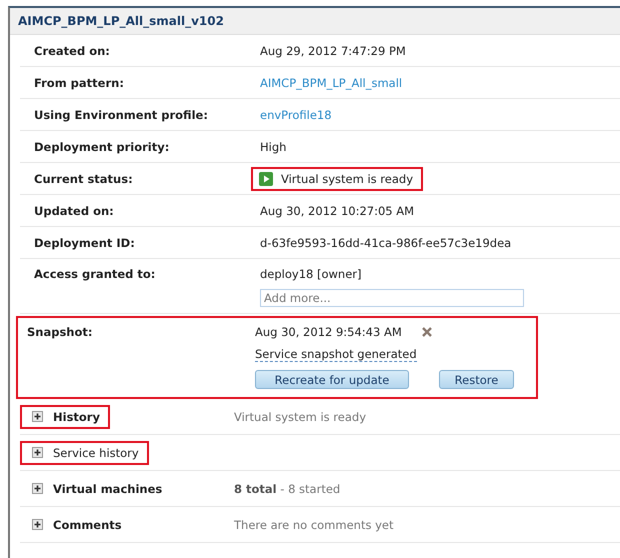  What do you see at coordinates (121, 21) in the screenshot?
I see `window-title: AIMCP_BPM_LP_All_small_v102` at bounding box center [121, 21].